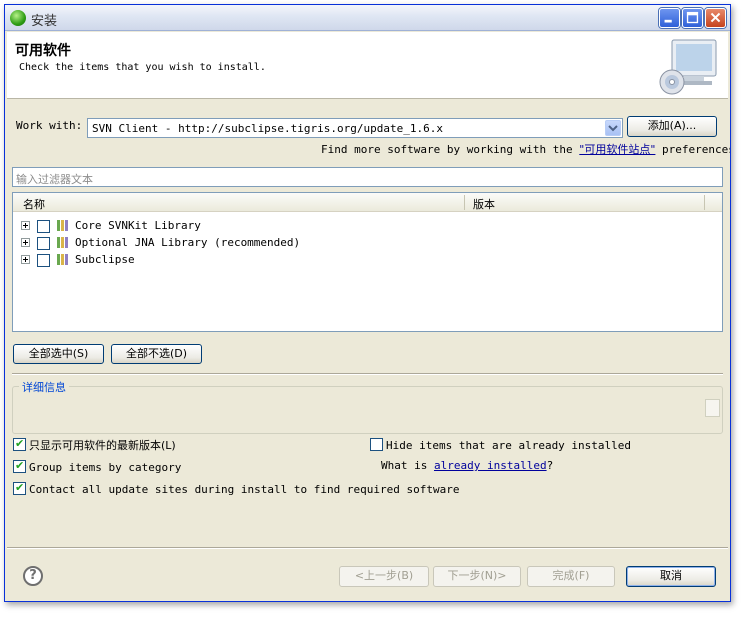  What do you see at coordinates (696, 149) in the screenshot?
I see `find-more-suffix: preferences.` at bounding box center [696, 149].